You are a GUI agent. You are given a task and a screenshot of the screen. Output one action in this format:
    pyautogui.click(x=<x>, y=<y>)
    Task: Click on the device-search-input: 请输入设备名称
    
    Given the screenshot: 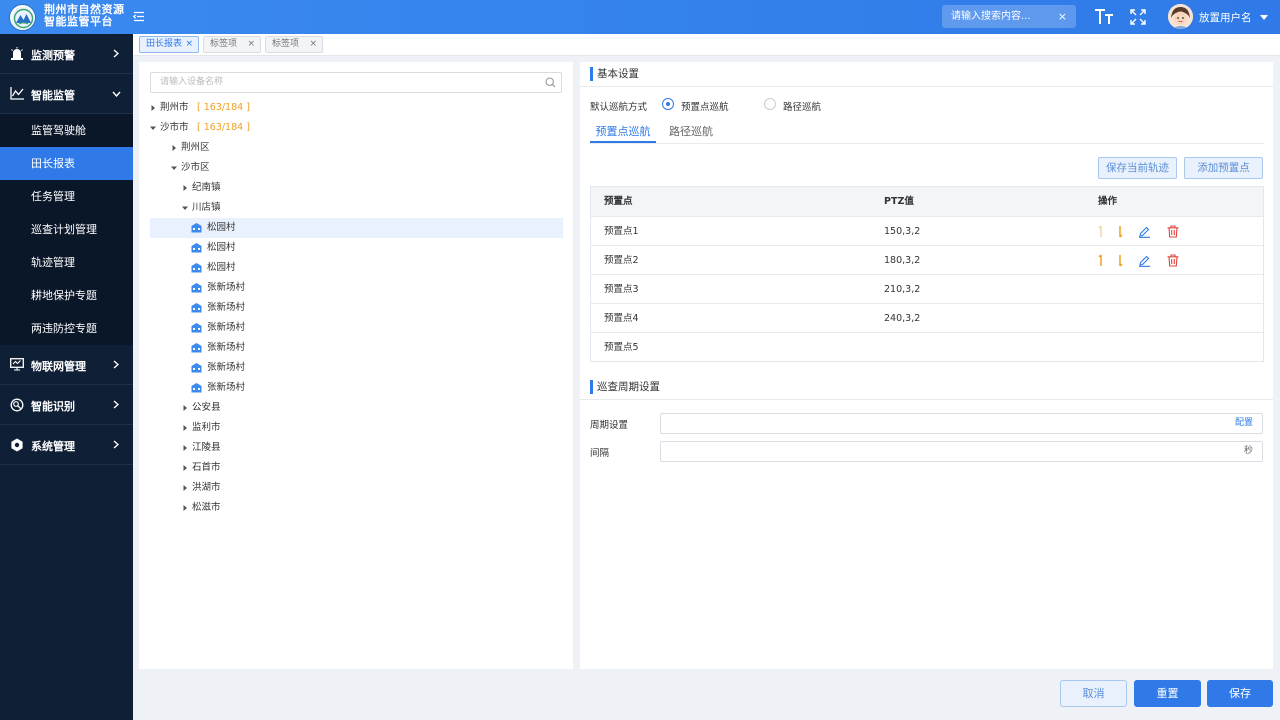 What is the action you would take?
    pyautogui.click(x=356, y=82)
    